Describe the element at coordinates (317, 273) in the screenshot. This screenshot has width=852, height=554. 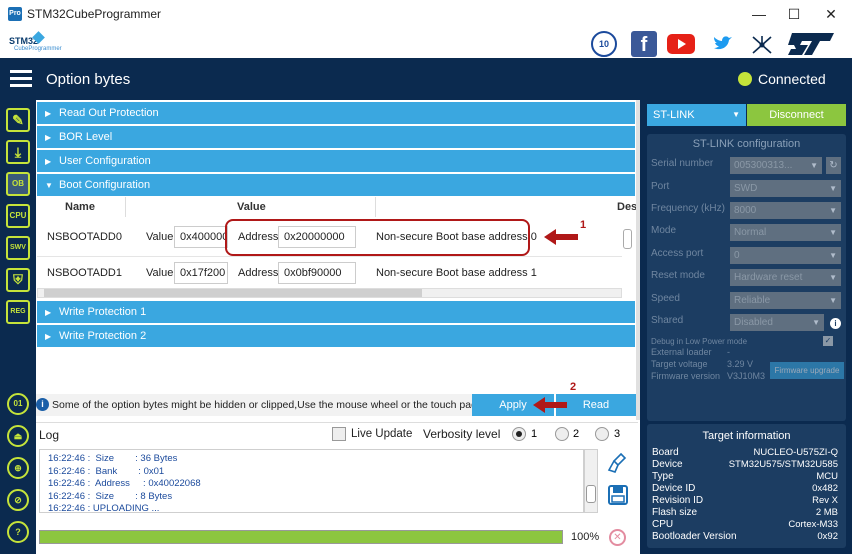
I see `address-field: 0x0bf90000` at that location.